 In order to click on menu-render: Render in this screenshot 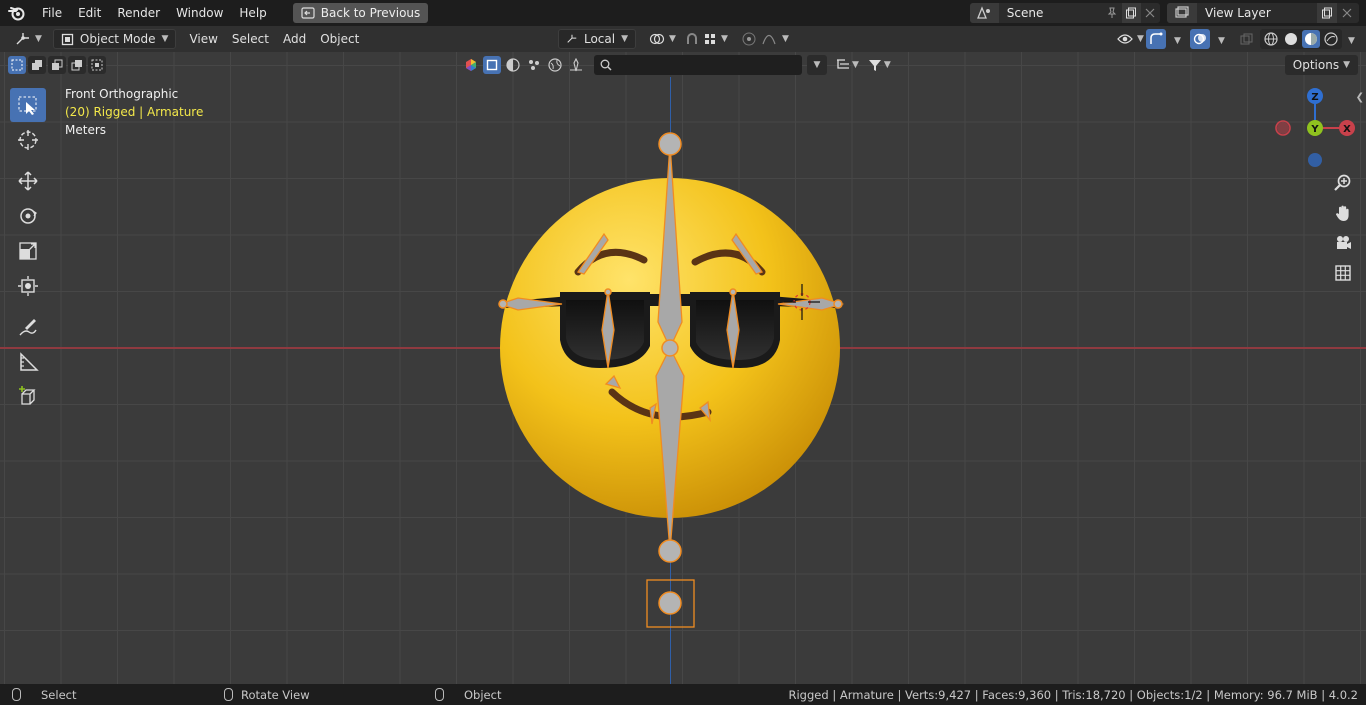, I will do `click(138, 13)`.